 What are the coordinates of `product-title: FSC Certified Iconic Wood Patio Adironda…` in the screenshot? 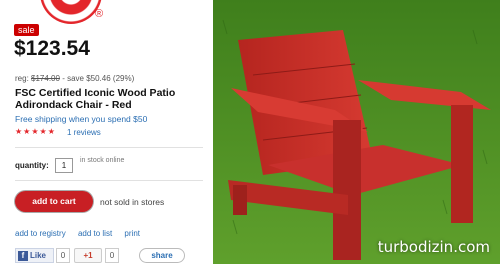 It's located at (95, 99).